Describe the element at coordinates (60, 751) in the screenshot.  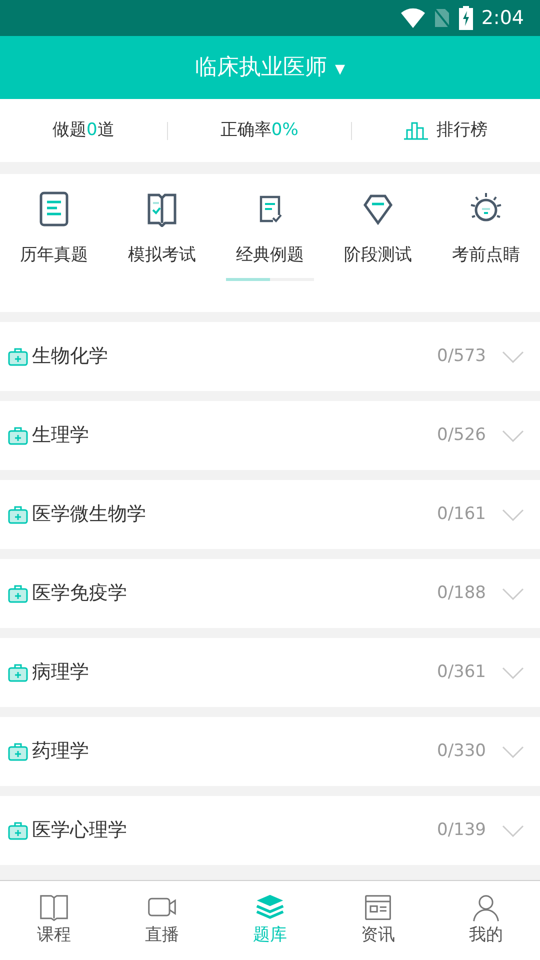
I see `subject-name: 药理学` at that location.